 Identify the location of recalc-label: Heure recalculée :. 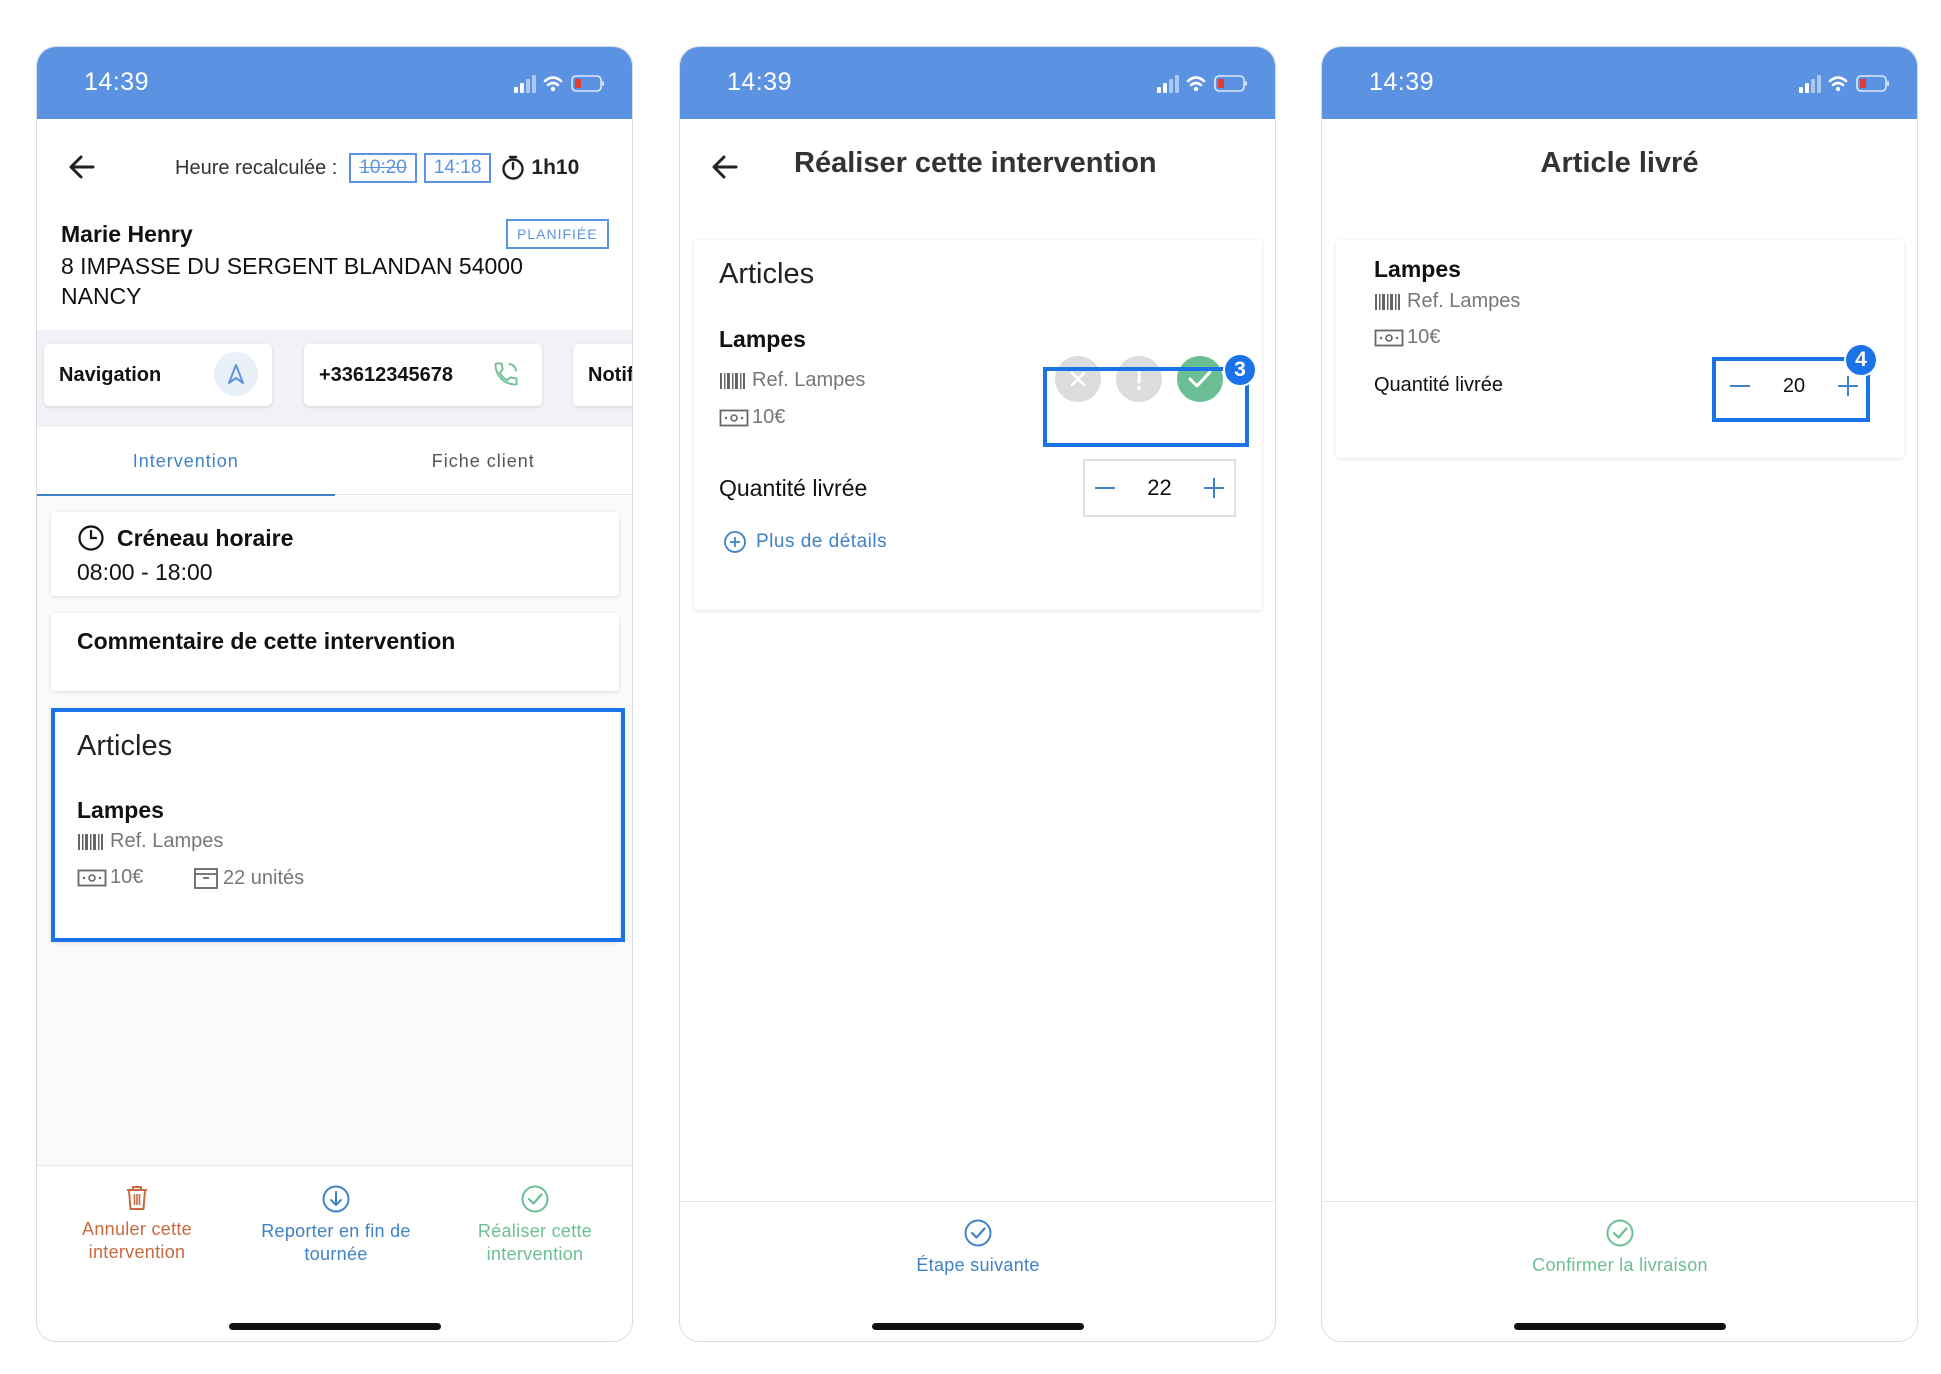
(256, 167).